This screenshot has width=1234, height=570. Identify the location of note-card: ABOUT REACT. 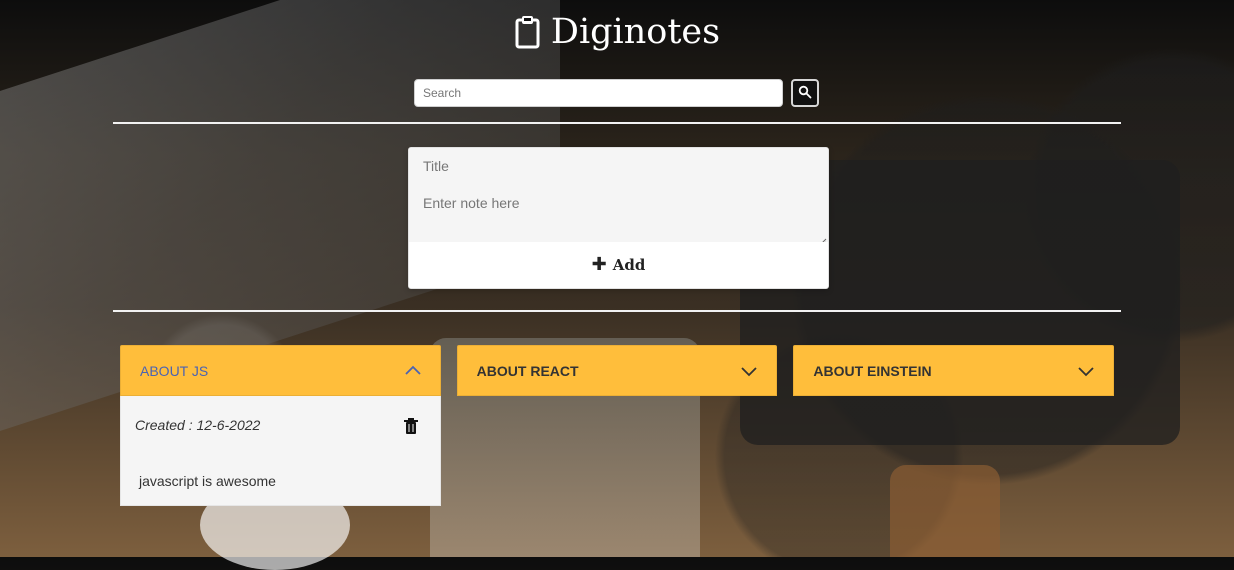
(617, 370).